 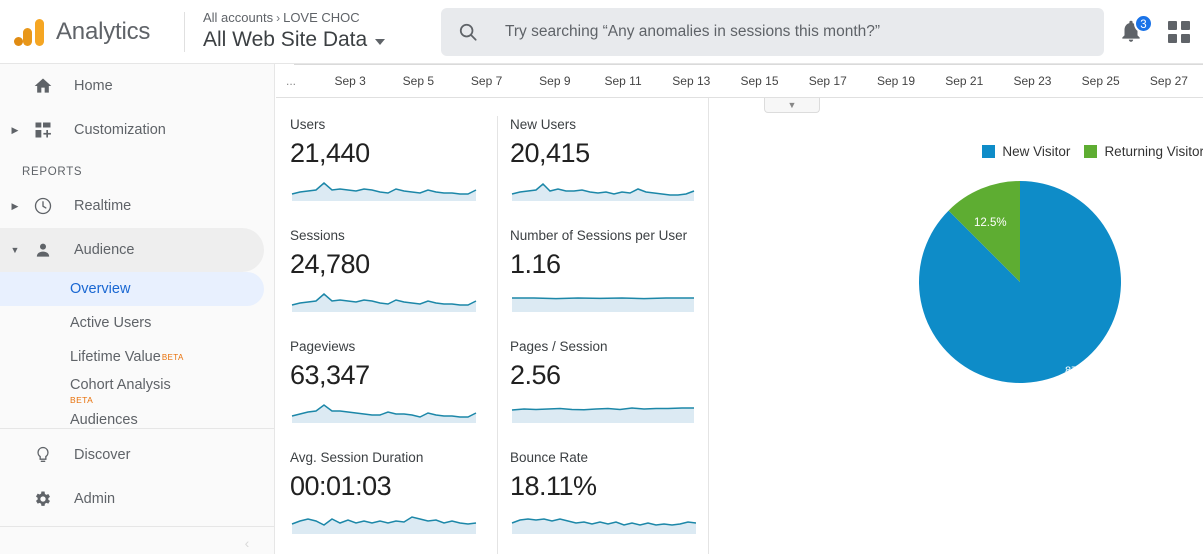 What do you see at coordinates (137, 499) in the screenshot?
I see `sidebar-item-admin: Admin` at bounding box center [137, 499].